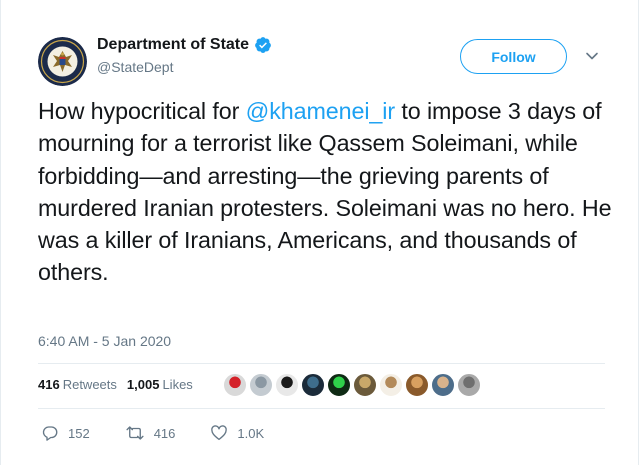 The width and height of the screenshot is (639, 465). Describe the element at coordinates (173, 45) in the screenshot. I see `author-display-name: Department of State` at that location.